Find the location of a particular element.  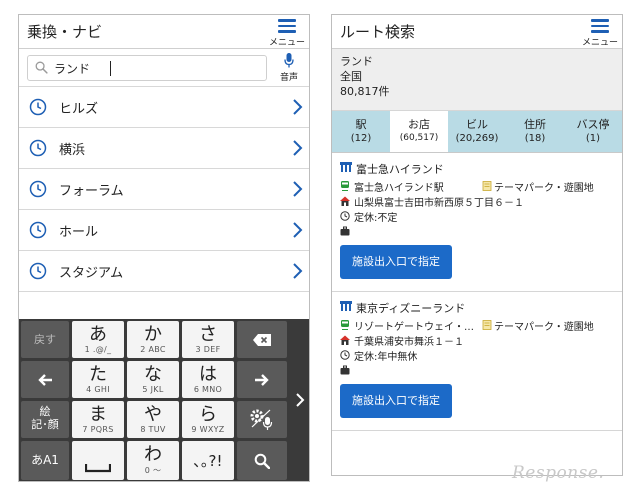

right-header: ルート検索 メニュー is located at coordinates (477, 32).